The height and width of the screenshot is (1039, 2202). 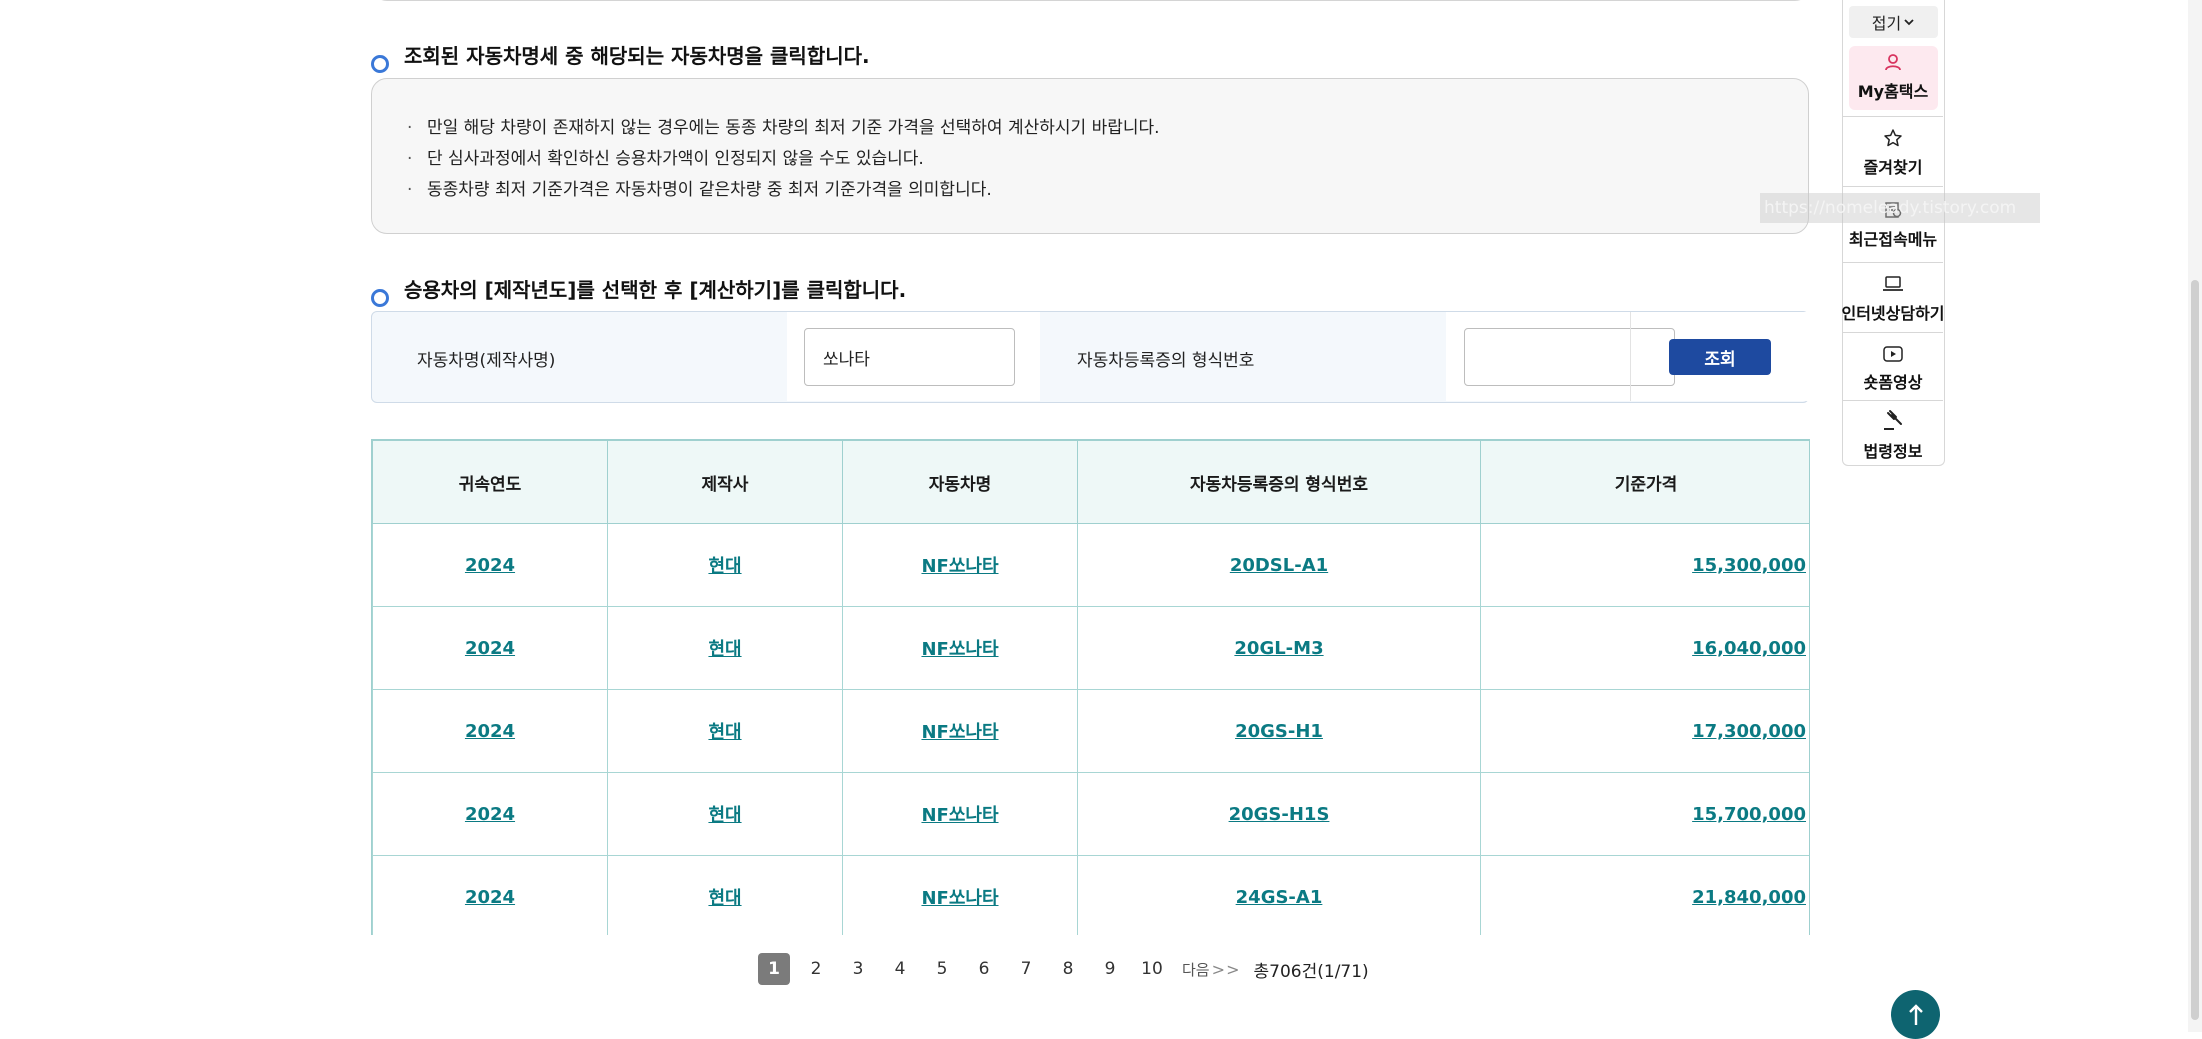 I want to click on base-price-link: 21,840,000, so click(x=1749, y=897).